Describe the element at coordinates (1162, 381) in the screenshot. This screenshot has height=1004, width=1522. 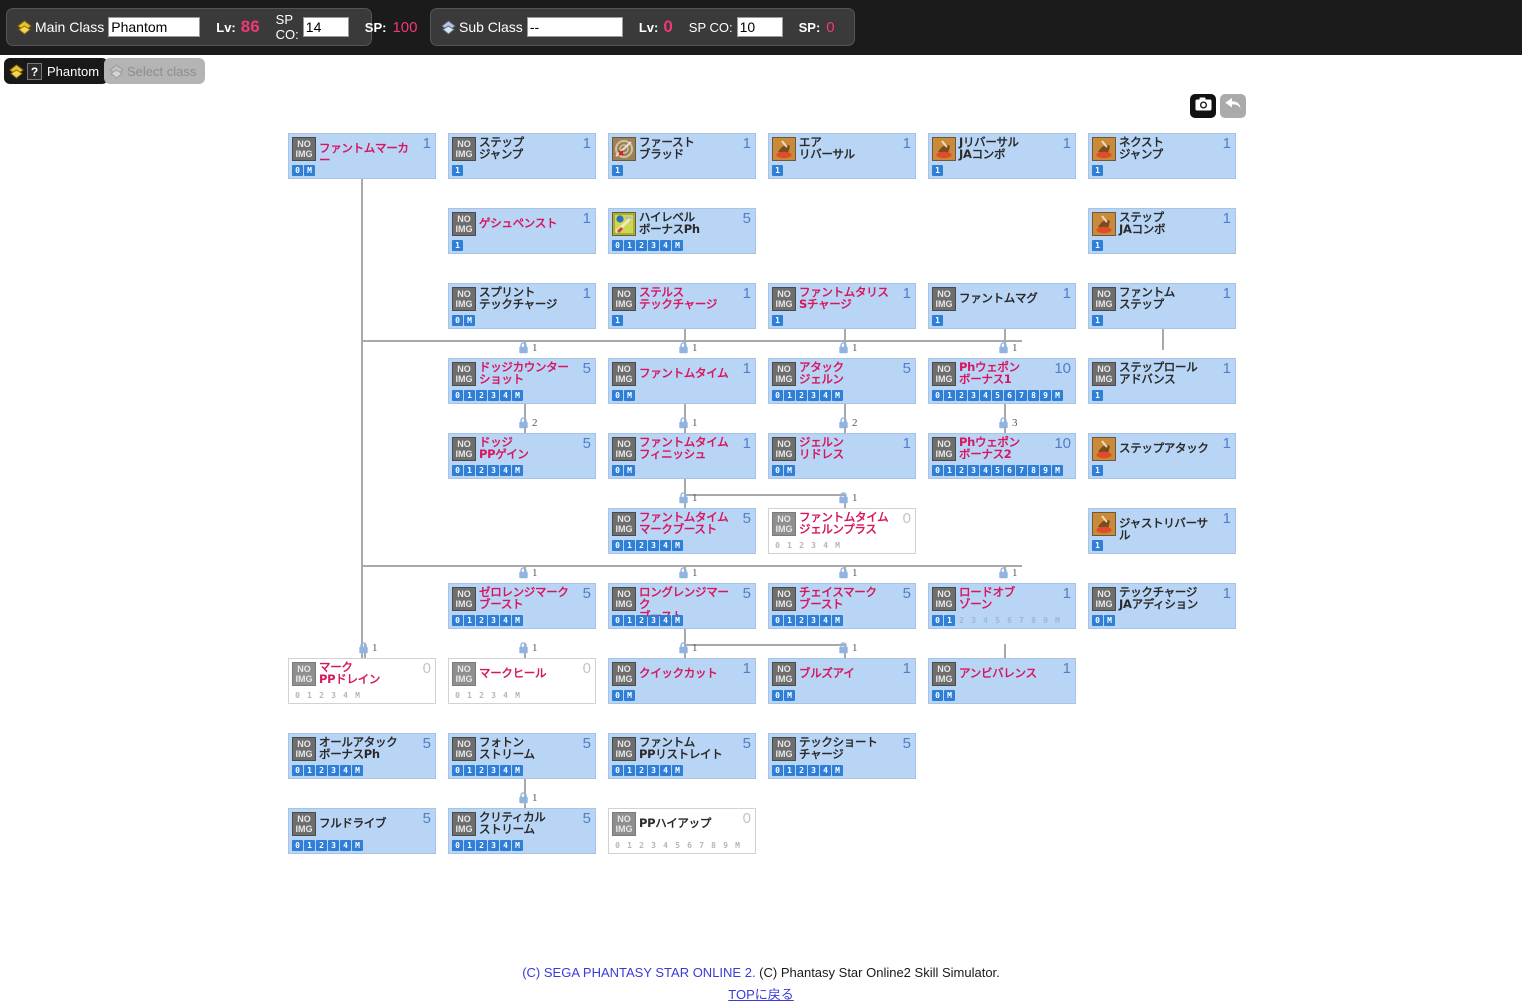
I see `skill-node-step-roll-advance: NO IMG ステップロール アドバンス 1 1` at that location.